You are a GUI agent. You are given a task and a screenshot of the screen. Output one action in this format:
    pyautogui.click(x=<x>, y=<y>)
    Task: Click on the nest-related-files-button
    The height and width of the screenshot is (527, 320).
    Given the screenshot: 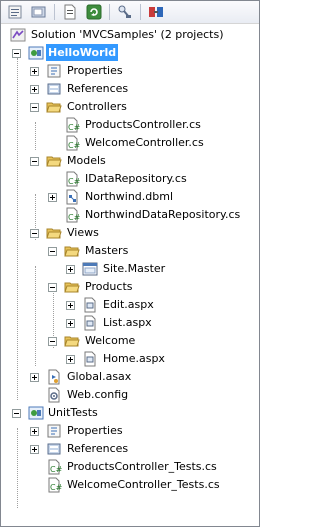 What is the action you would take?
    pyautogui.click(x=125, y=12)
    